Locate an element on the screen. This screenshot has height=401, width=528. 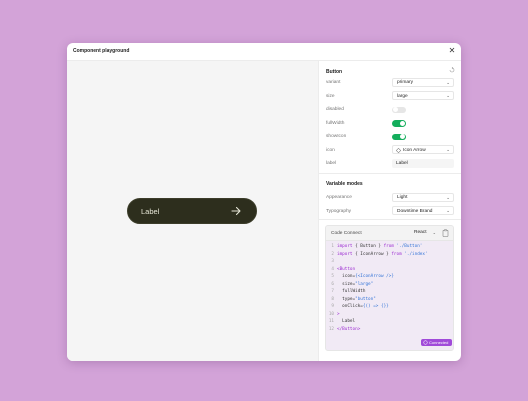
typography-select: Downtime Brand ⌄ is located at coordinates (423, 210).